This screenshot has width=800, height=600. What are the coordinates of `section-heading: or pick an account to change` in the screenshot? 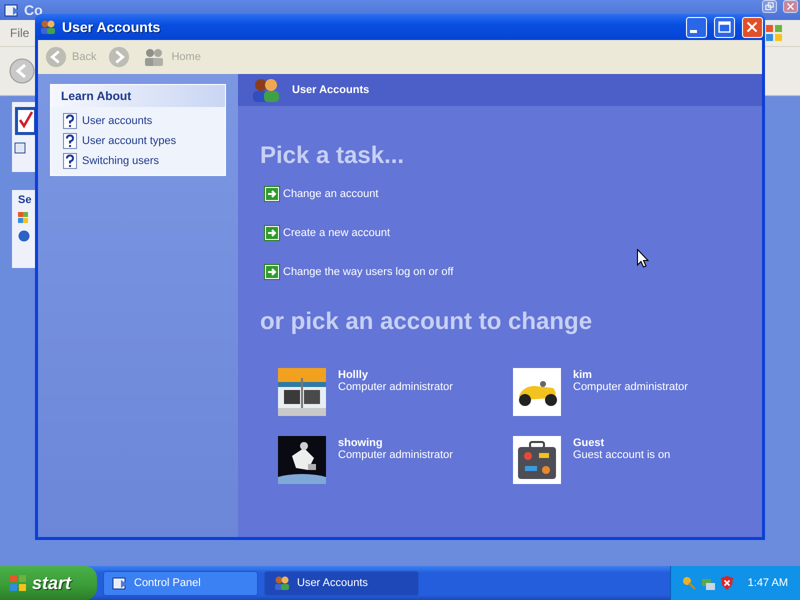 It's located at (427, 322).